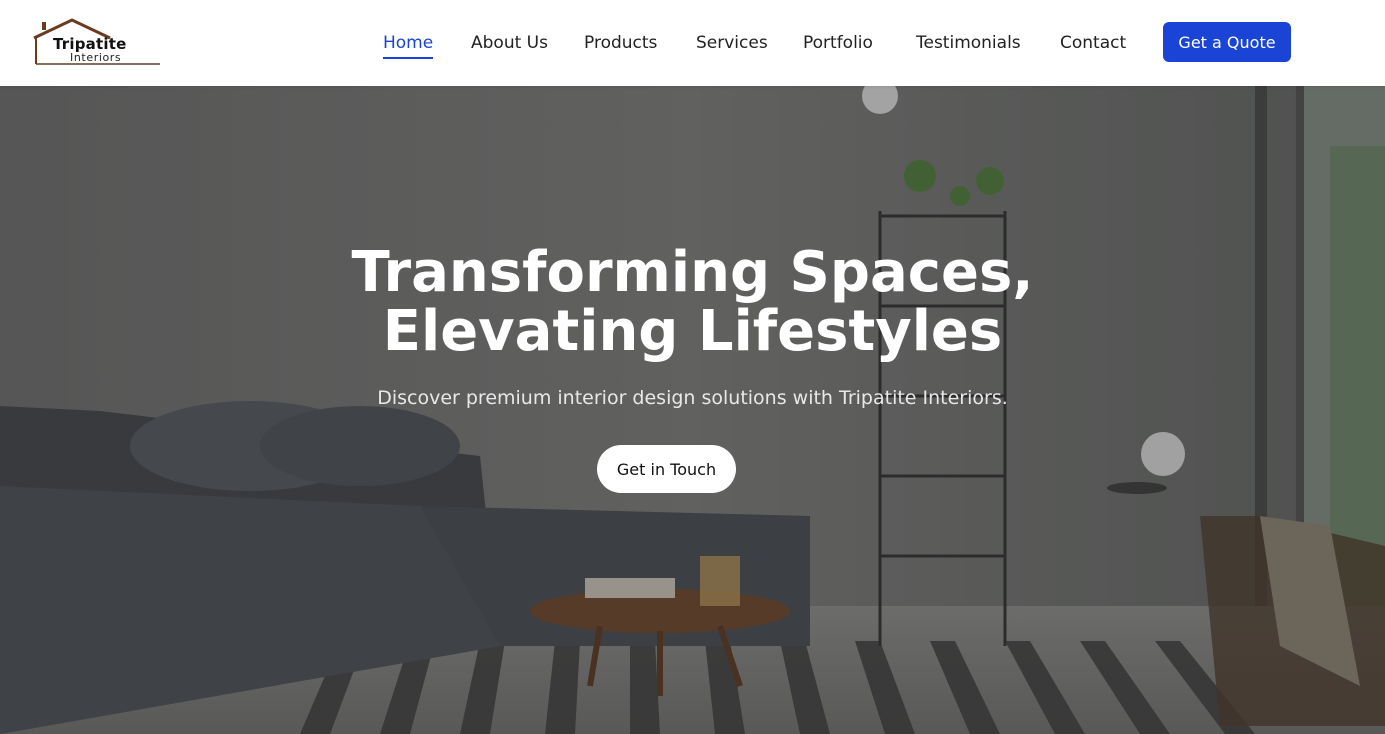  Describe the element at coordinates (620, 43) in the screenshot. I see `nav-products: Products` at that location.